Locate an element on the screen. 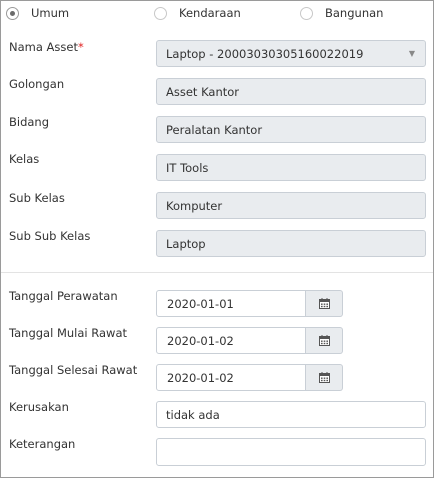 This screenshot has height=480, width=436. bidang-value: Peralatan Kantor is located at coordinates (214, 129).